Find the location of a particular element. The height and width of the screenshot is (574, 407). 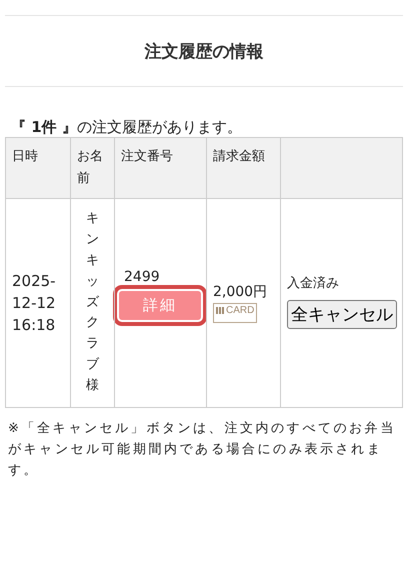

customer-name: キンキッズクラブ様 is located at coordinates (92, 302).